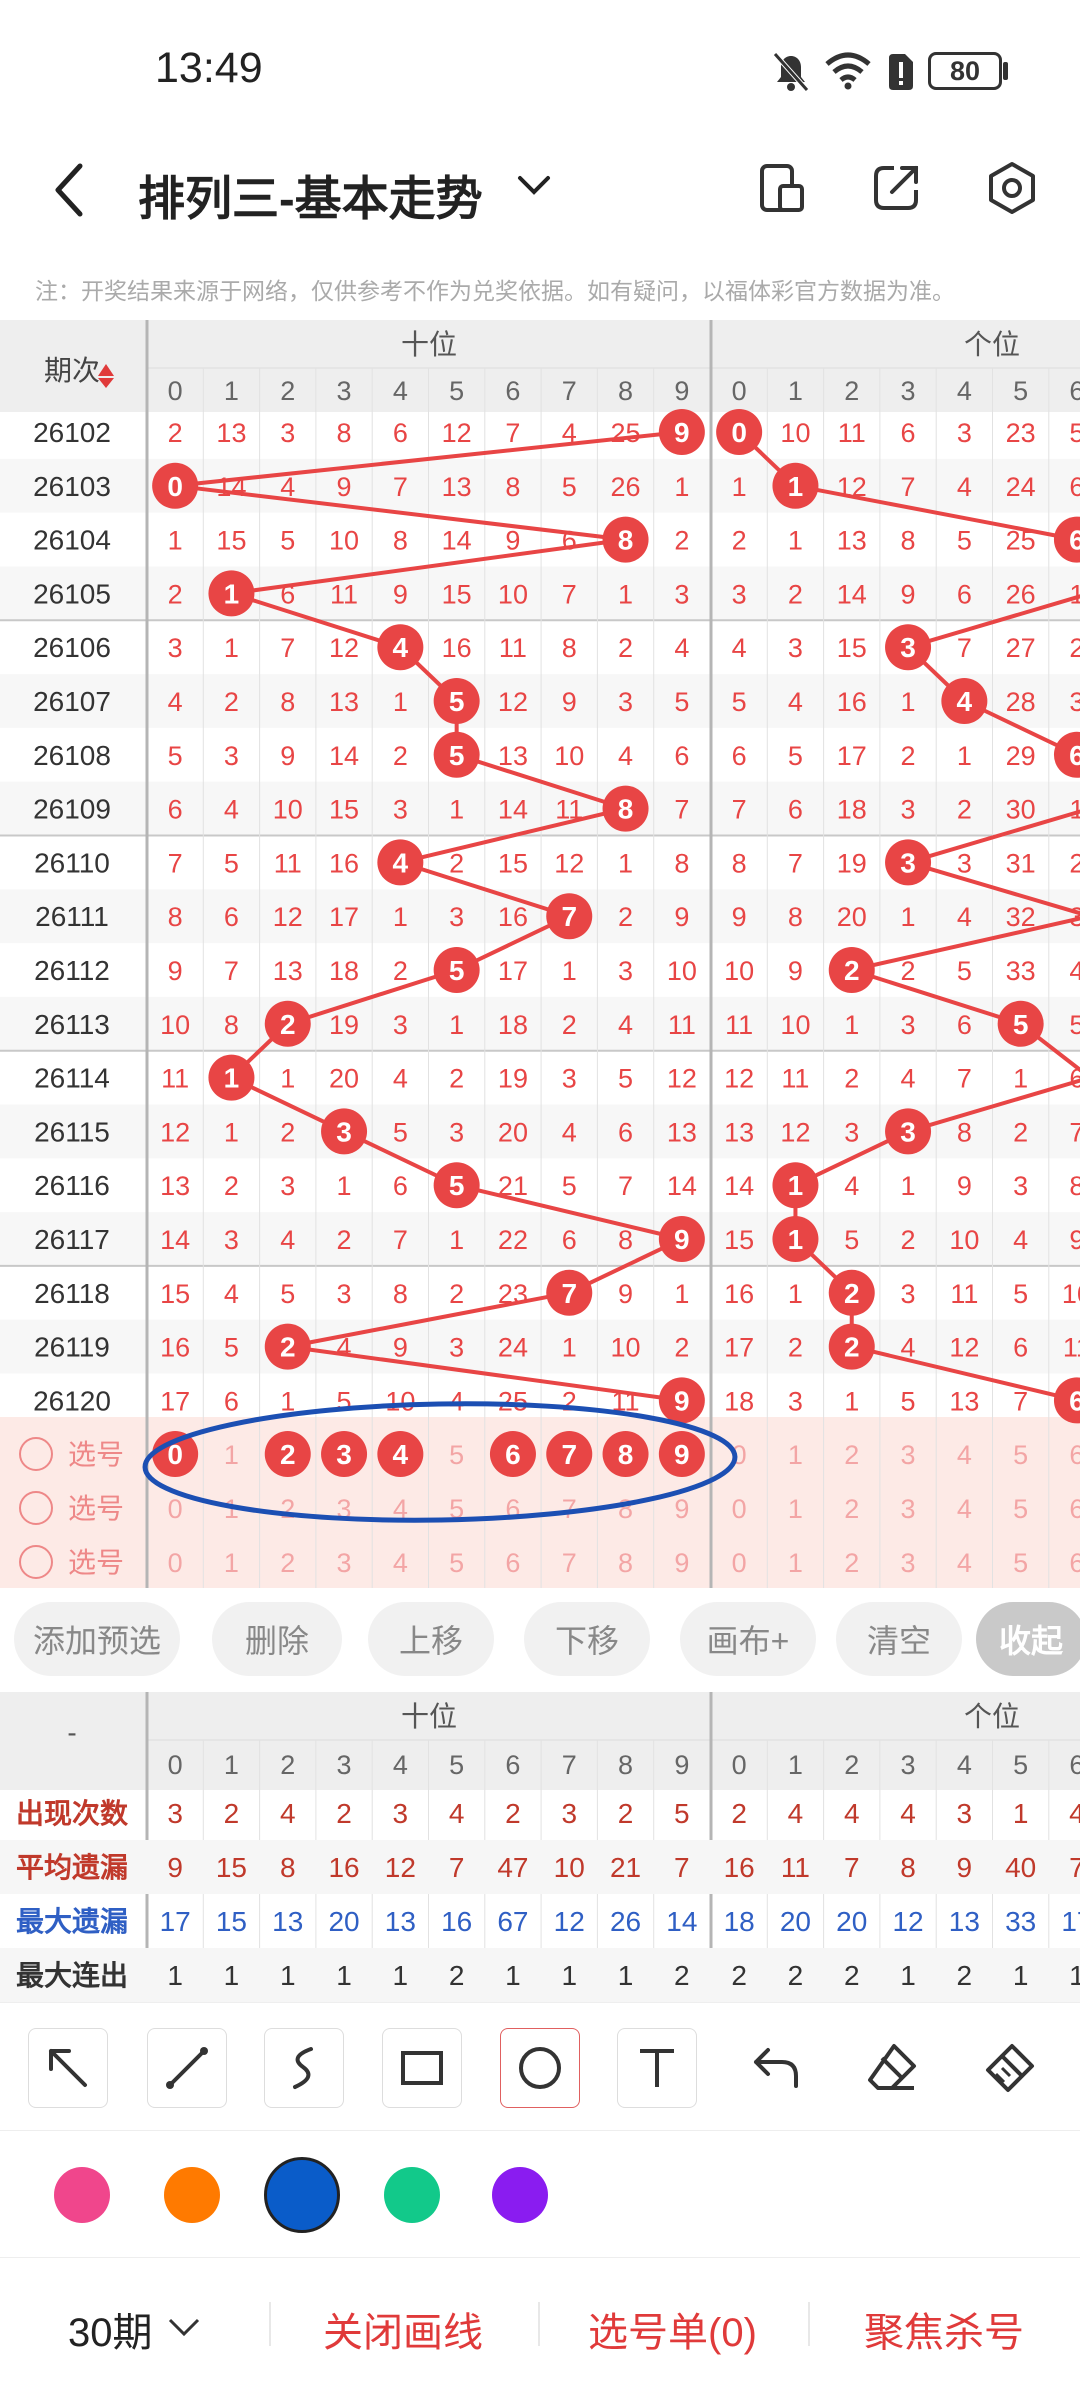 This screenshot has width=1080, height=2400. I want to click on focus-kill-button: 聚焦杀号, so click(944, 2329).